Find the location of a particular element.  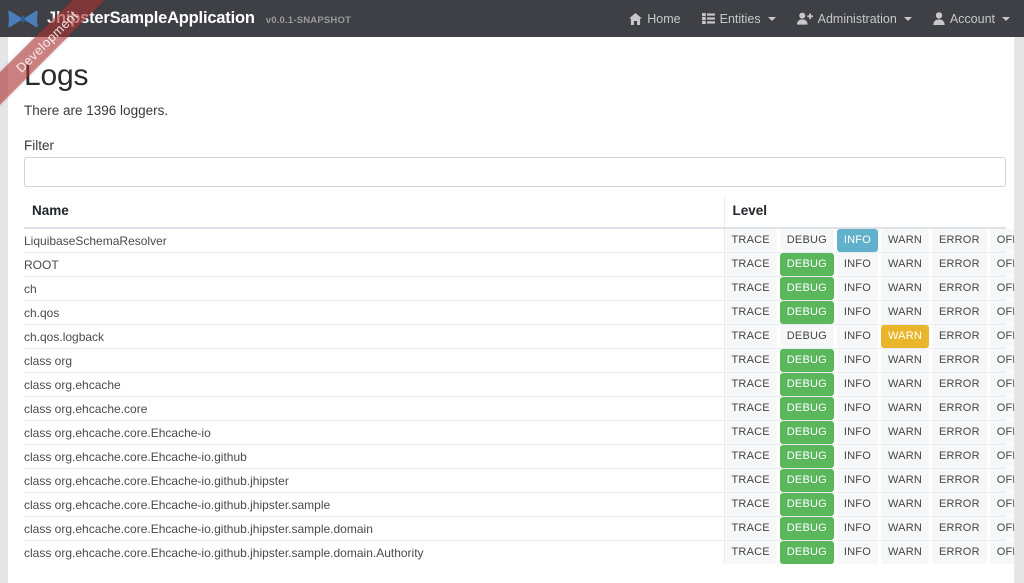

nav-item-account: Account is located at coordinates (971, 19).